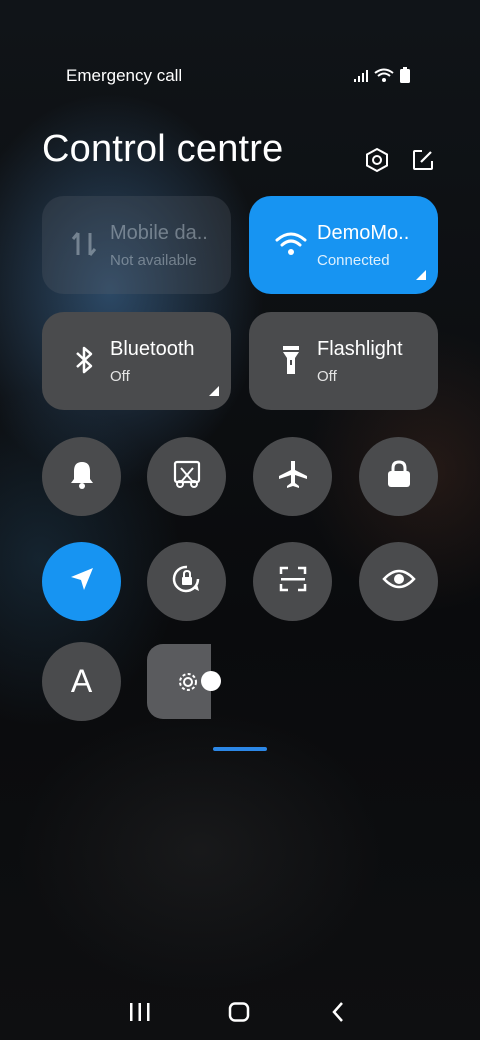  I want to click on font-icon: A, so click(81, 681).